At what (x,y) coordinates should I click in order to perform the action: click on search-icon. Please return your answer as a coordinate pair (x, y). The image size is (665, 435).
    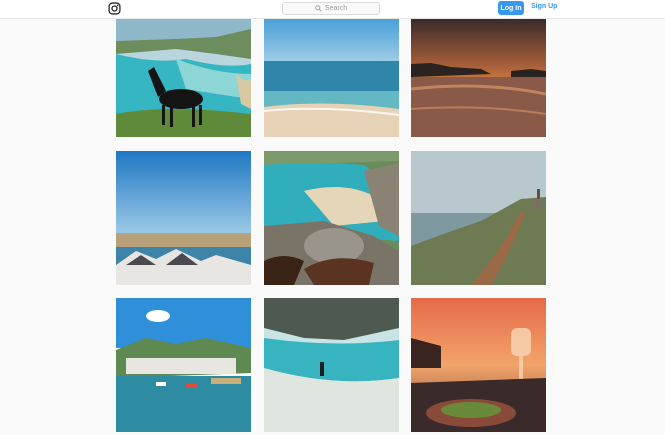
    Looking at the image, I should click on (318, 8).